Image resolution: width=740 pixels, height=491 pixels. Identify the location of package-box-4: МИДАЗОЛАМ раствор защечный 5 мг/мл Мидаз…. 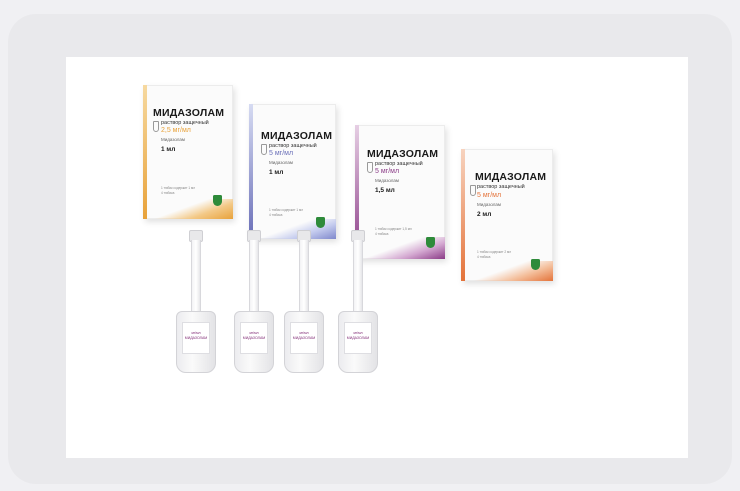
(507, 215).